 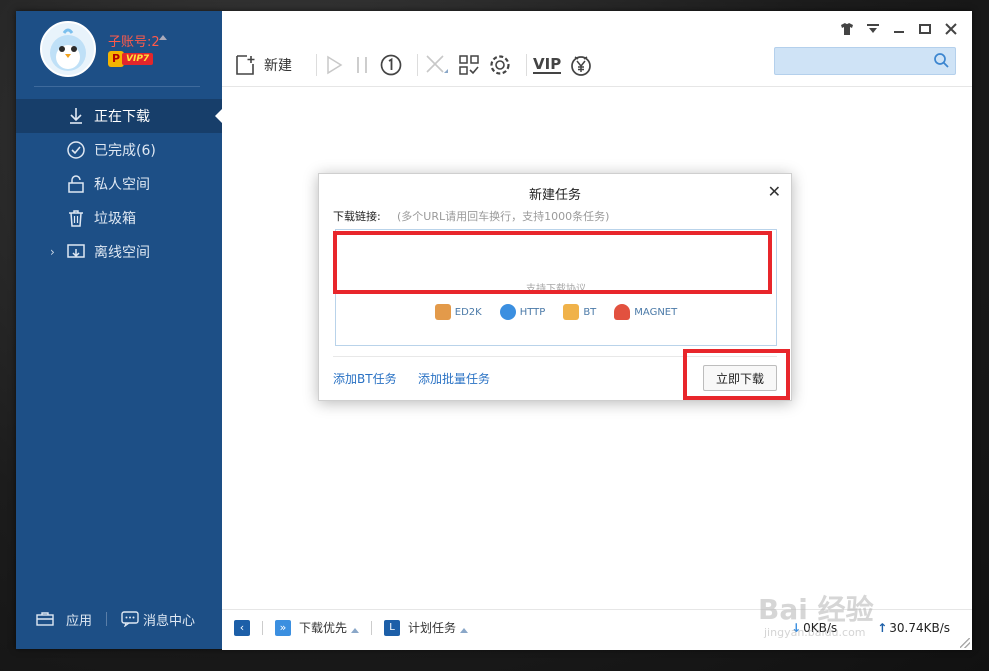 What do you see at coordinates (774, 191) in the screenshot?
I see `dialog-close-icon: ✕` at bounding box center [774, 191].